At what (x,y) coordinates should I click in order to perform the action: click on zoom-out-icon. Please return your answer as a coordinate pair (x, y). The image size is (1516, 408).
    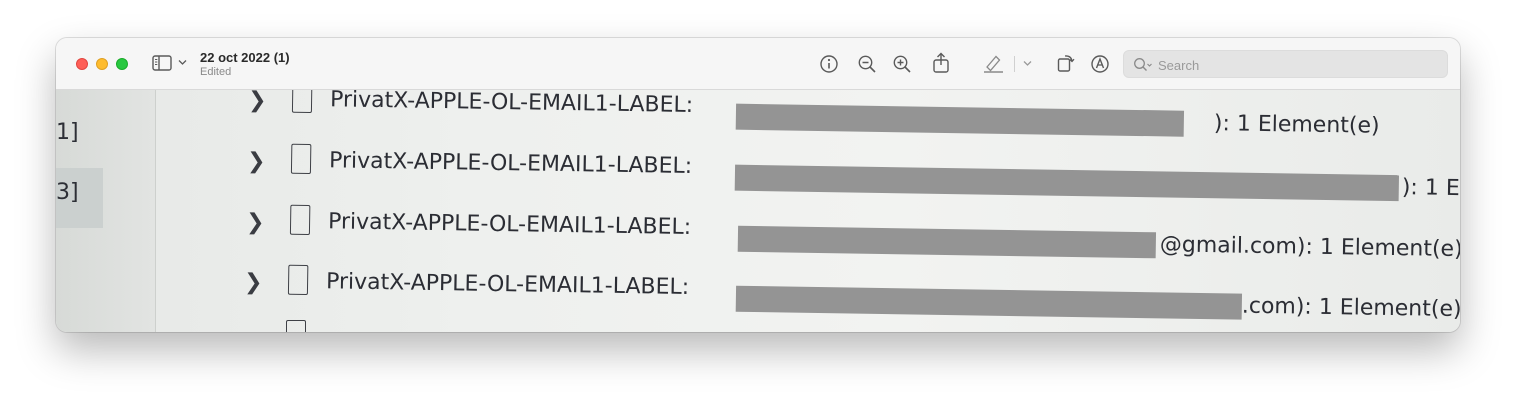
    Looking at the image, I should click on (867, 64).